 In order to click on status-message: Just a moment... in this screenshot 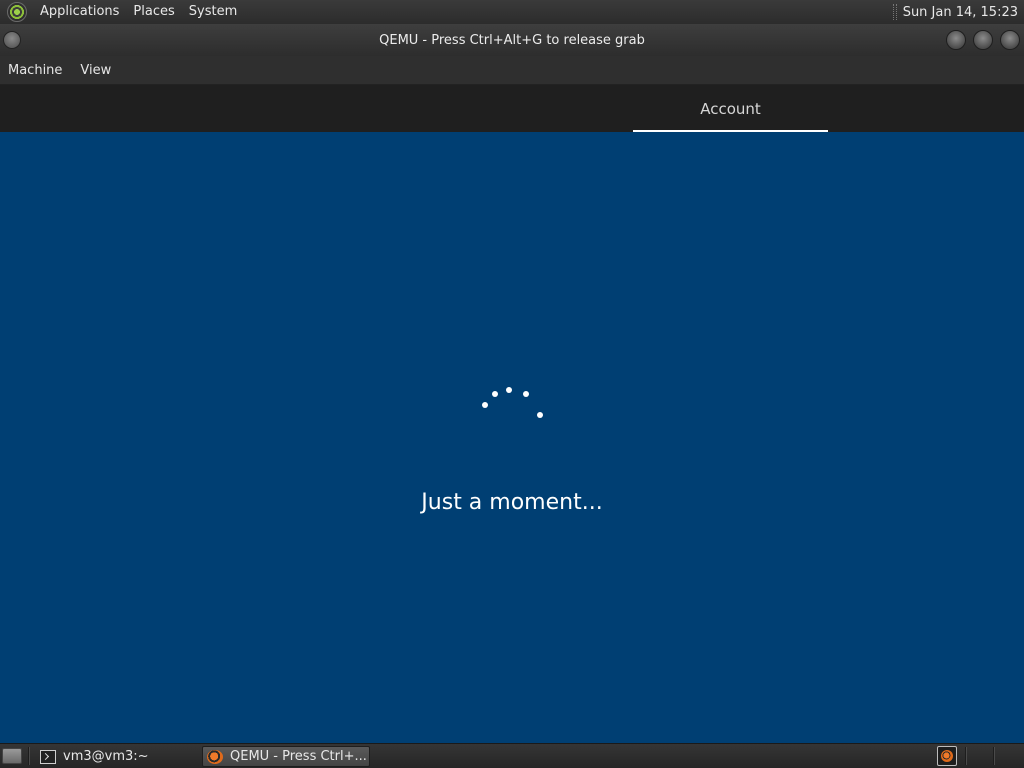, I will do `click(512, 502)`.